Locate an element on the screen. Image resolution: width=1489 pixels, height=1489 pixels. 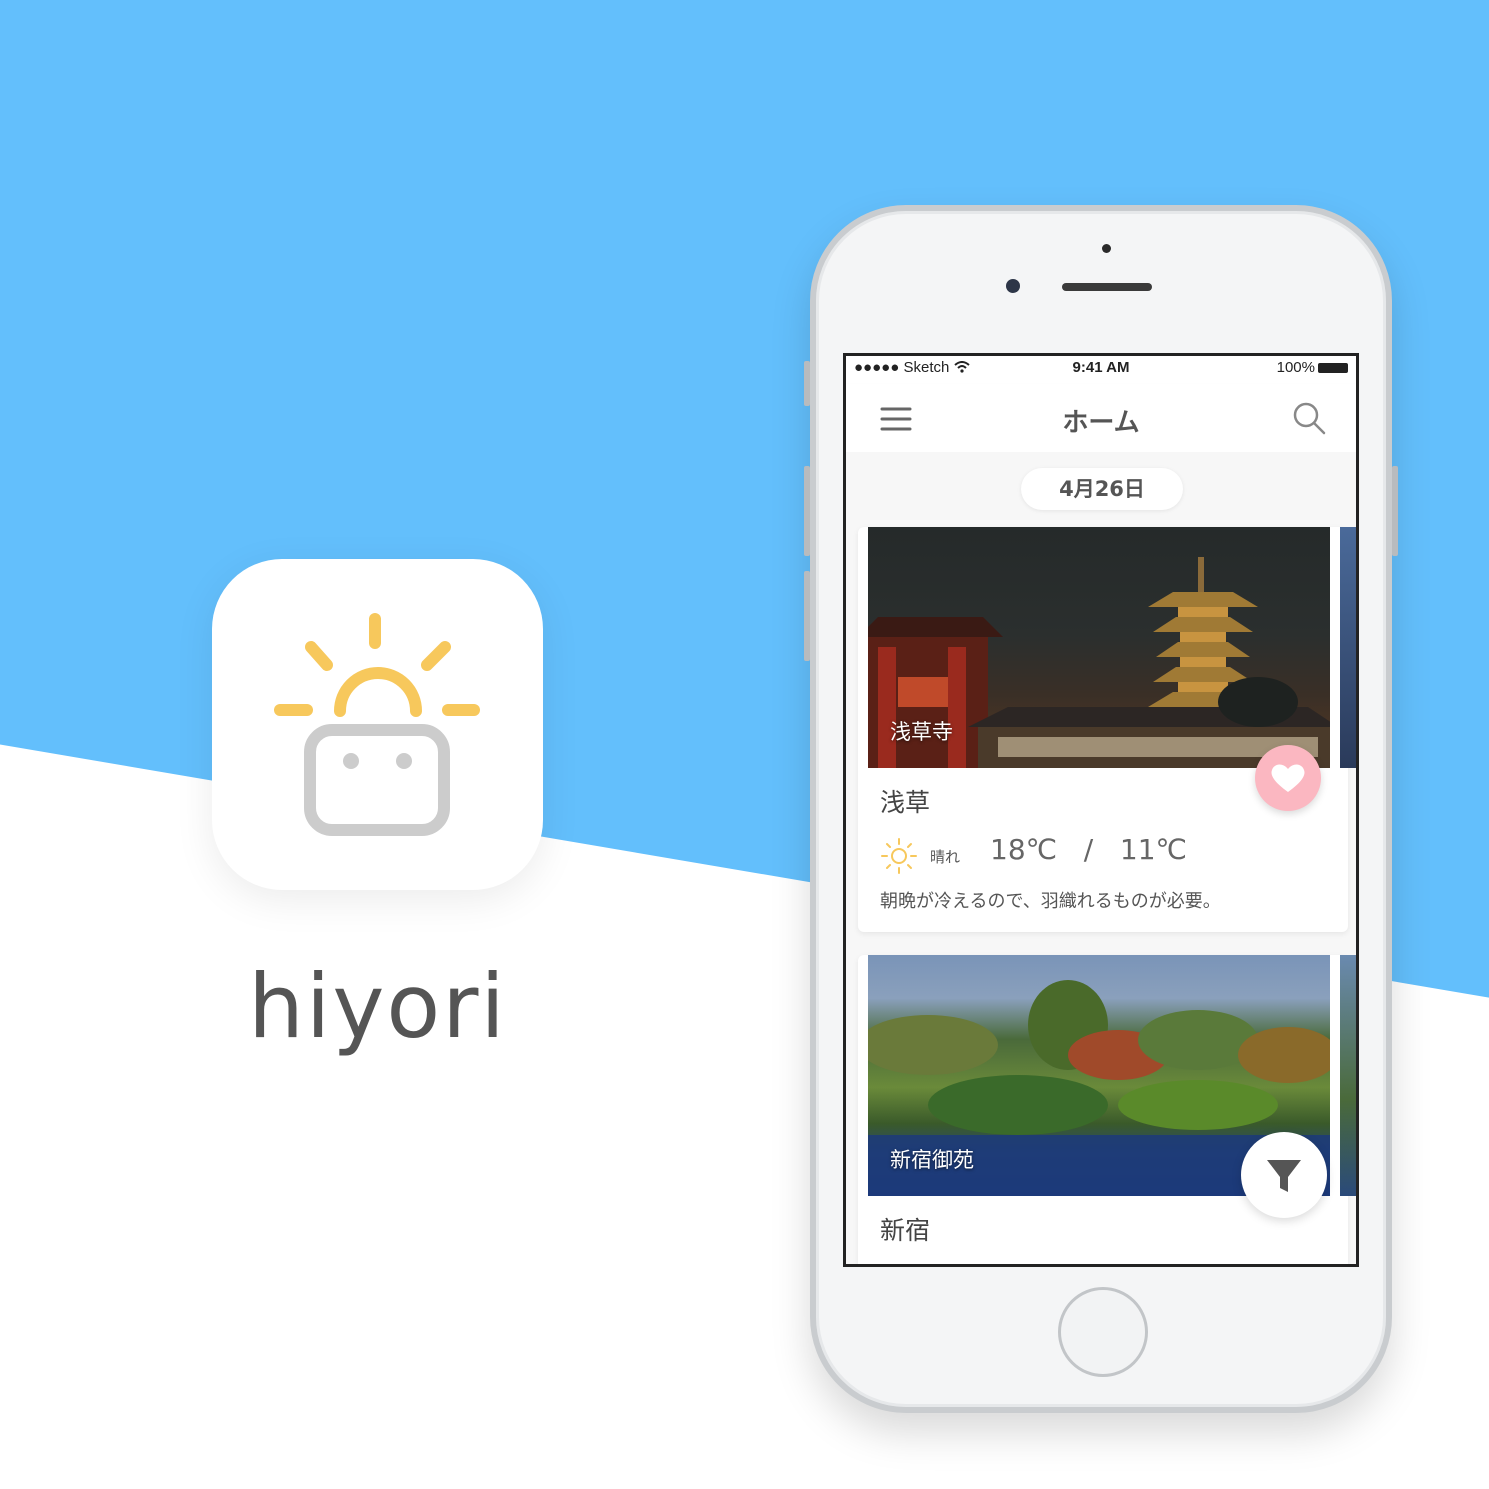
app-name: hiyori is located at coordinates (377, 1006).